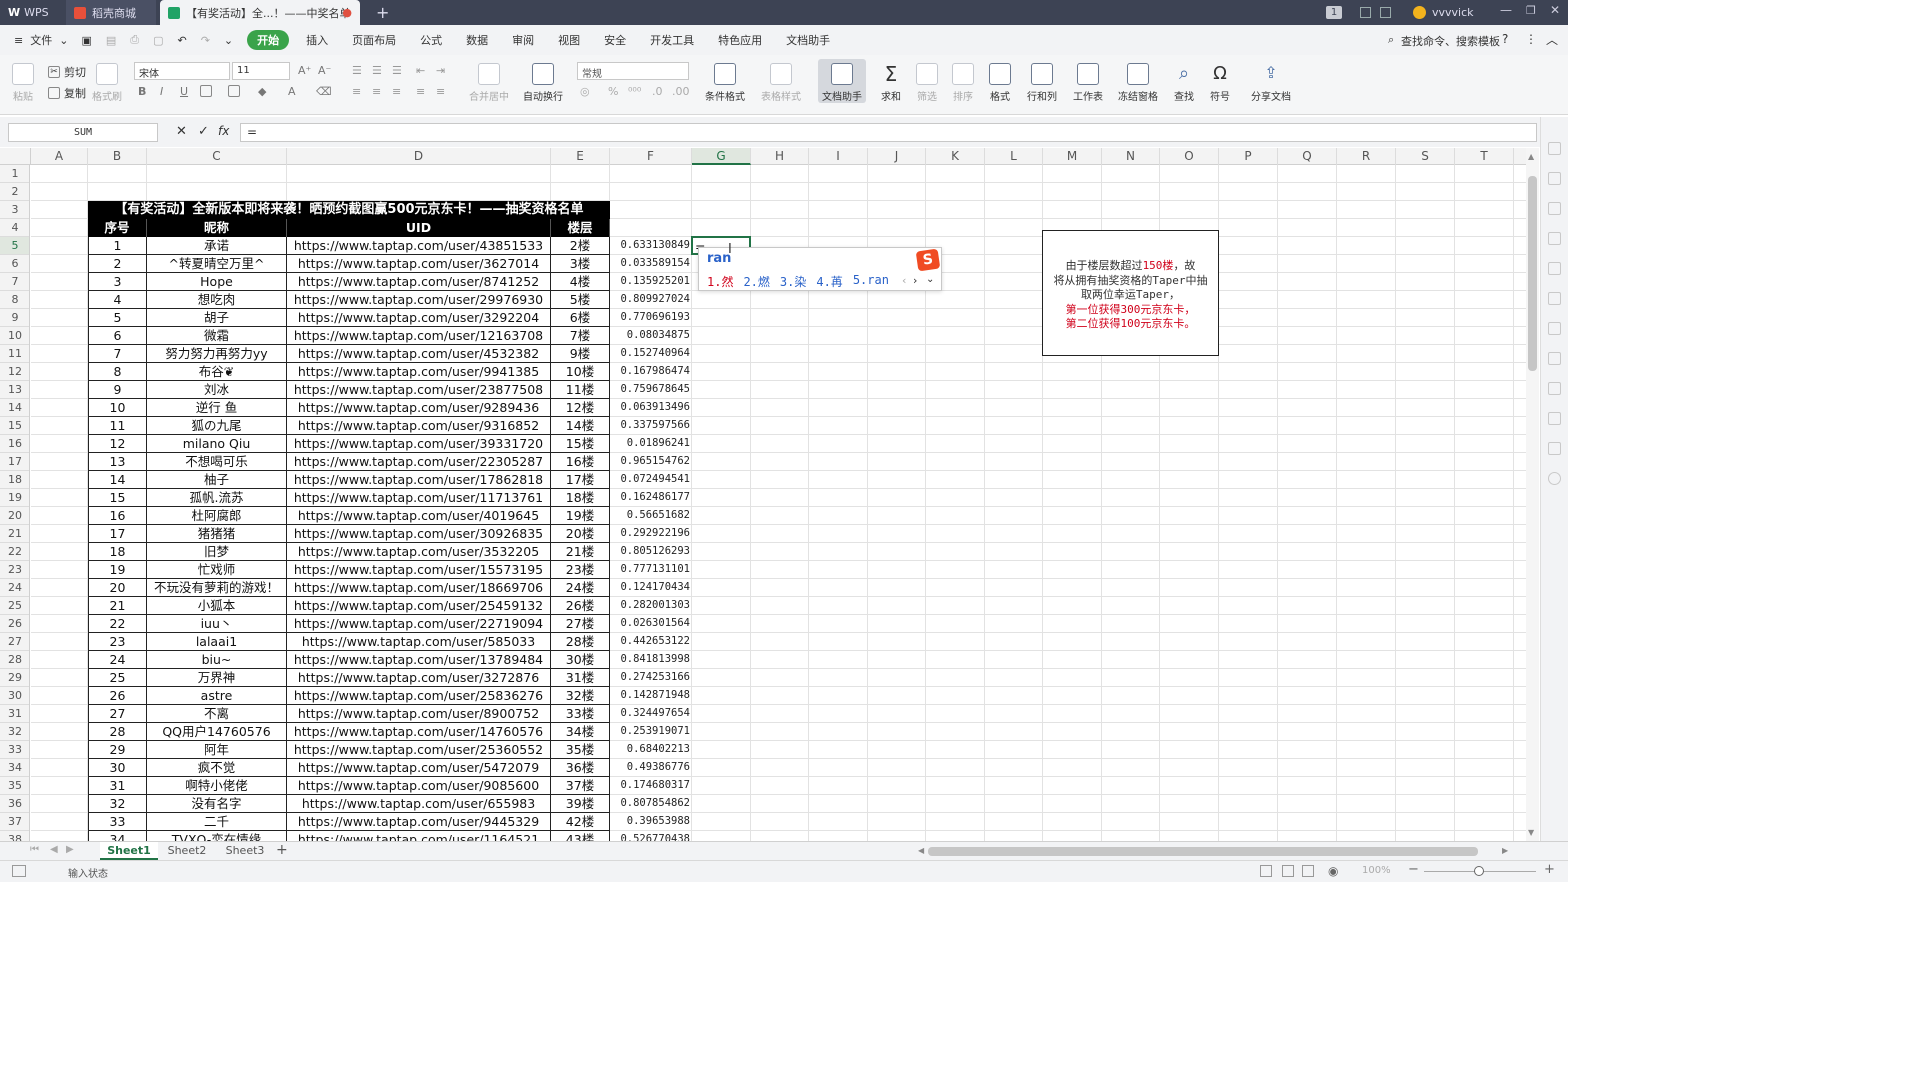 The width and height of the screenshot is (1920, 1080). Describe the element at coordinates (14, 264) in the screenshot. I see `row-header-6: 6` at that location.